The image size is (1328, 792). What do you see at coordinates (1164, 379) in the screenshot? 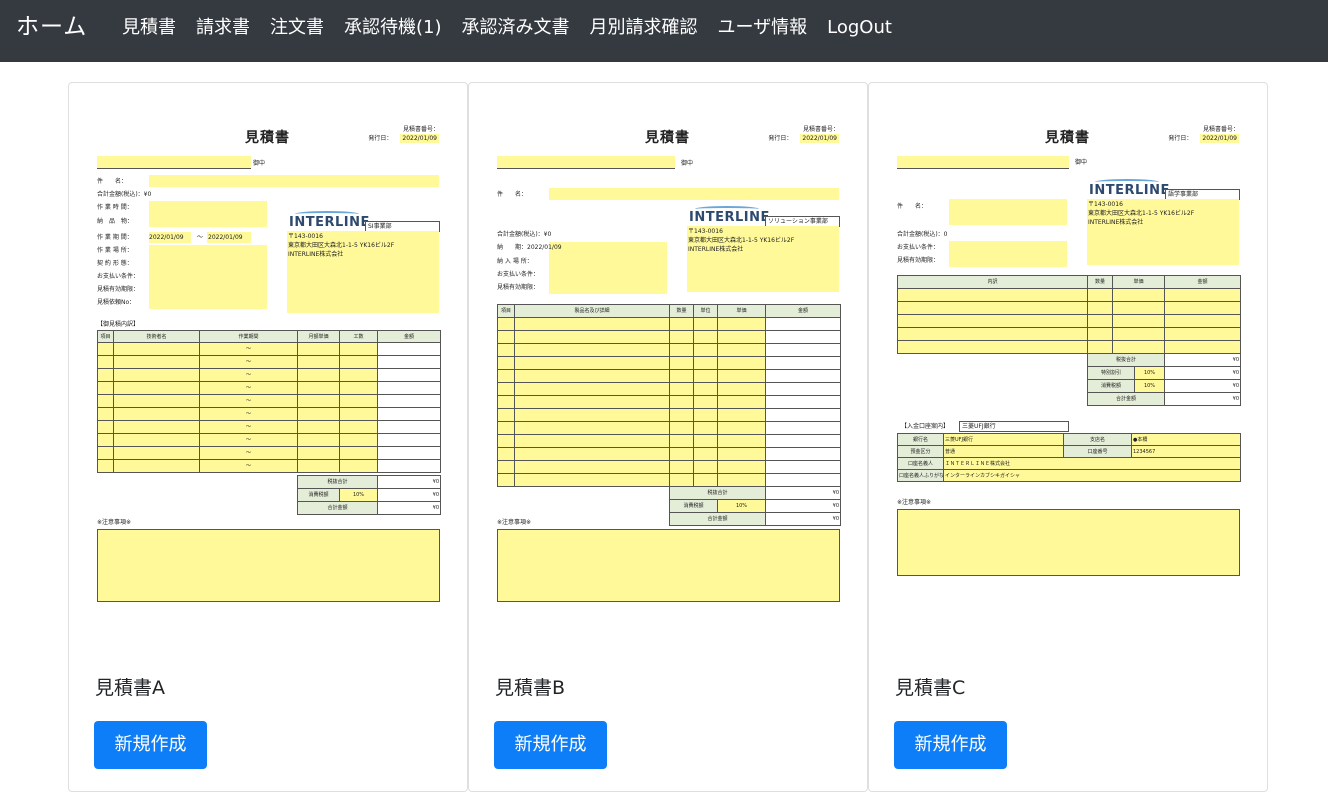
I see `estimate-summary-table: 税抜合計 ¥0 特別割引 10% ¥0 消費税額 10% ¥0 合計金額 ¥0` at bounding box center [1164, 379].